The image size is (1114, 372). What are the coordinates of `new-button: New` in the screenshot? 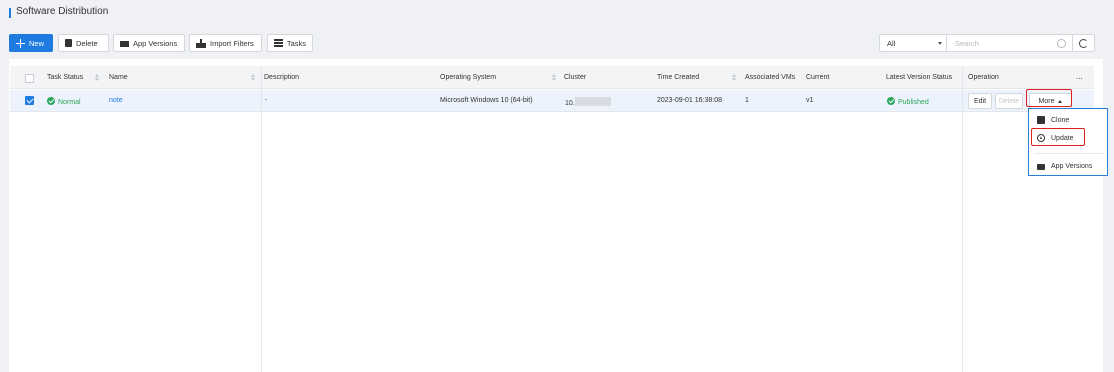 It's located at (31, 43).